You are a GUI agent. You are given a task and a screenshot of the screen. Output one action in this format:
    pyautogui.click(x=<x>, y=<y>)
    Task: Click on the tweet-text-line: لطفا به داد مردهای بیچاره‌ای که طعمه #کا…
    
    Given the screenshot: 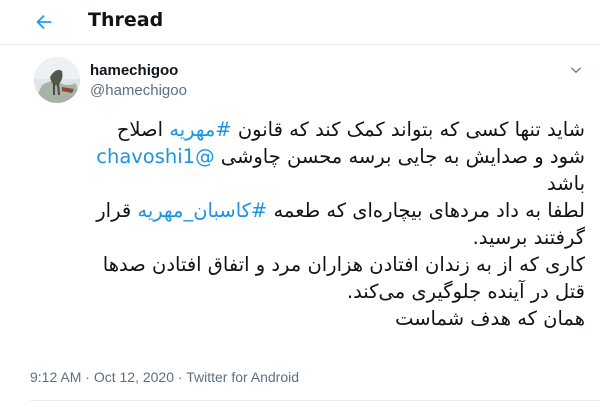 What is the action you would take?
    pyautogui.click(x=307, y=210)
    